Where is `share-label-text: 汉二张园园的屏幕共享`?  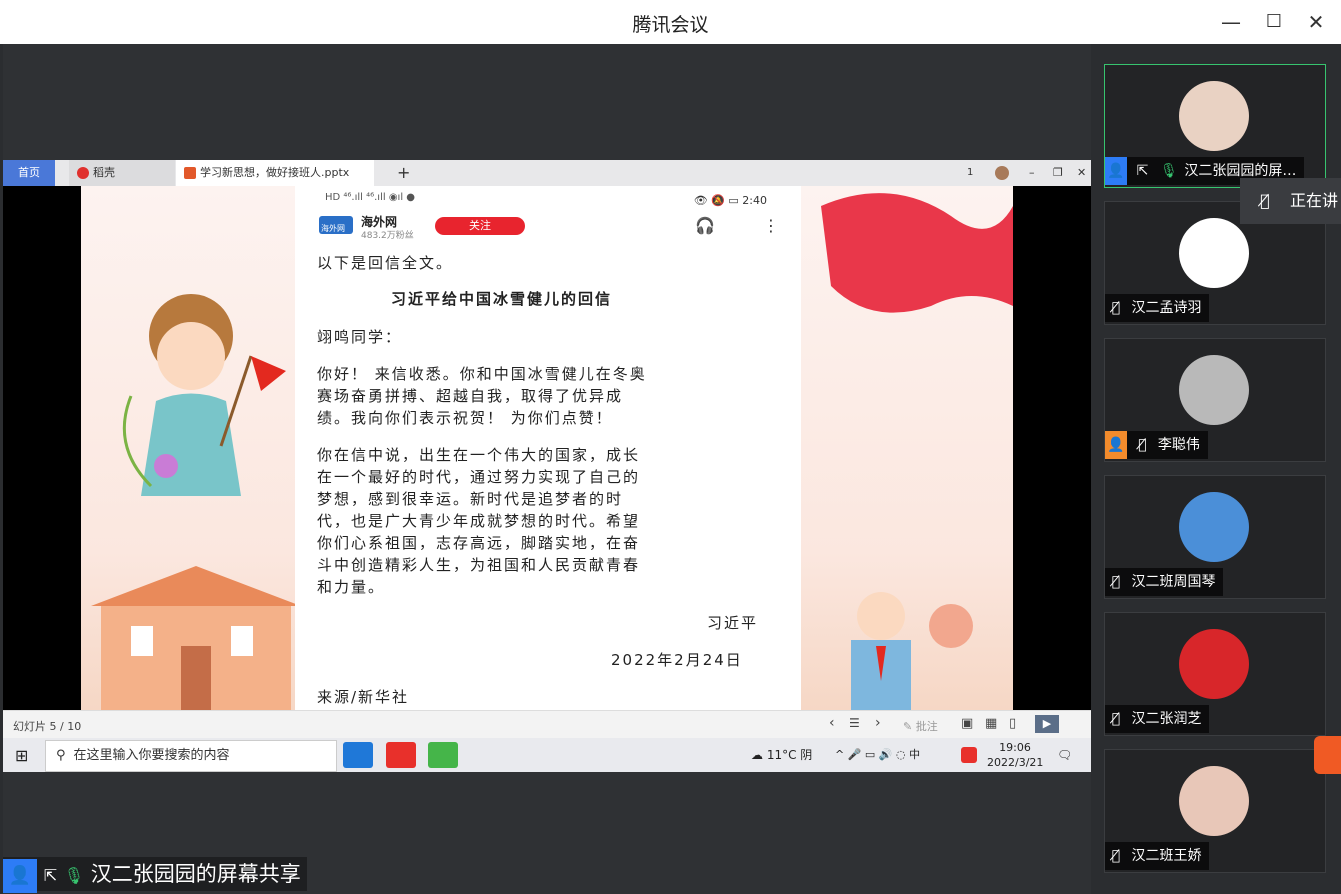 share-label-text: 汉二张园园的屏幕共享 is located at coordinates (195, 874).